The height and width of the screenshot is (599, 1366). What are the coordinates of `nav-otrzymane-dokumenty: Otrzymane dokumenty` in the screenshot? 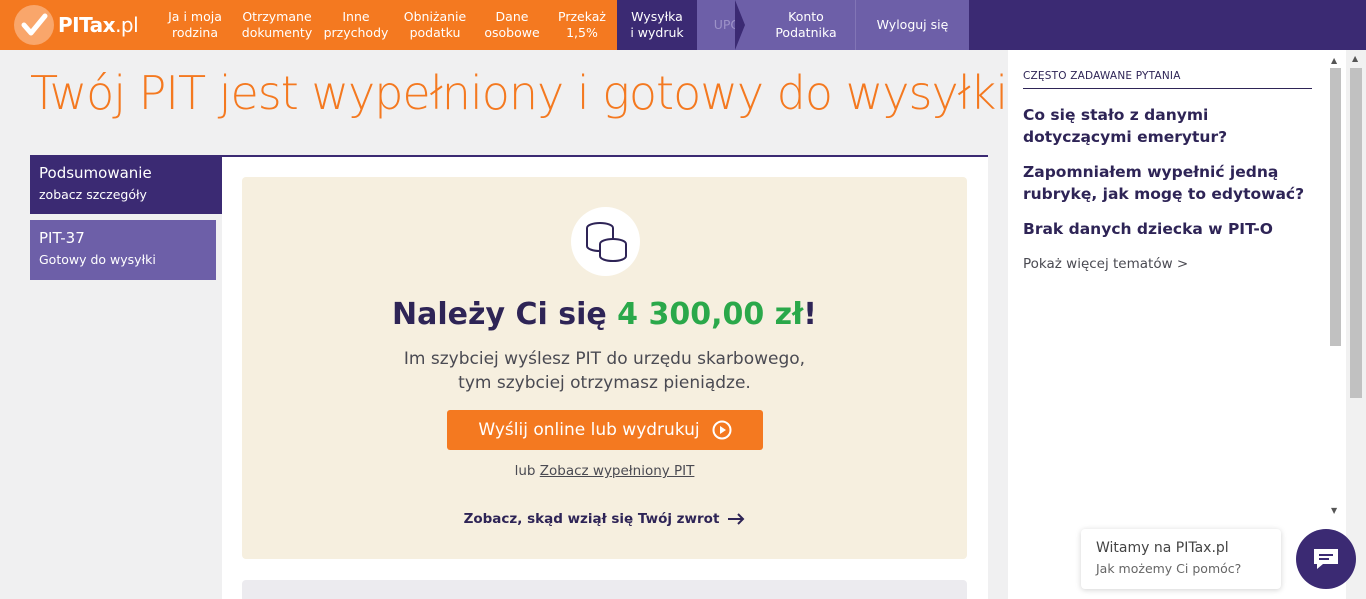 It's located at (277, 25).